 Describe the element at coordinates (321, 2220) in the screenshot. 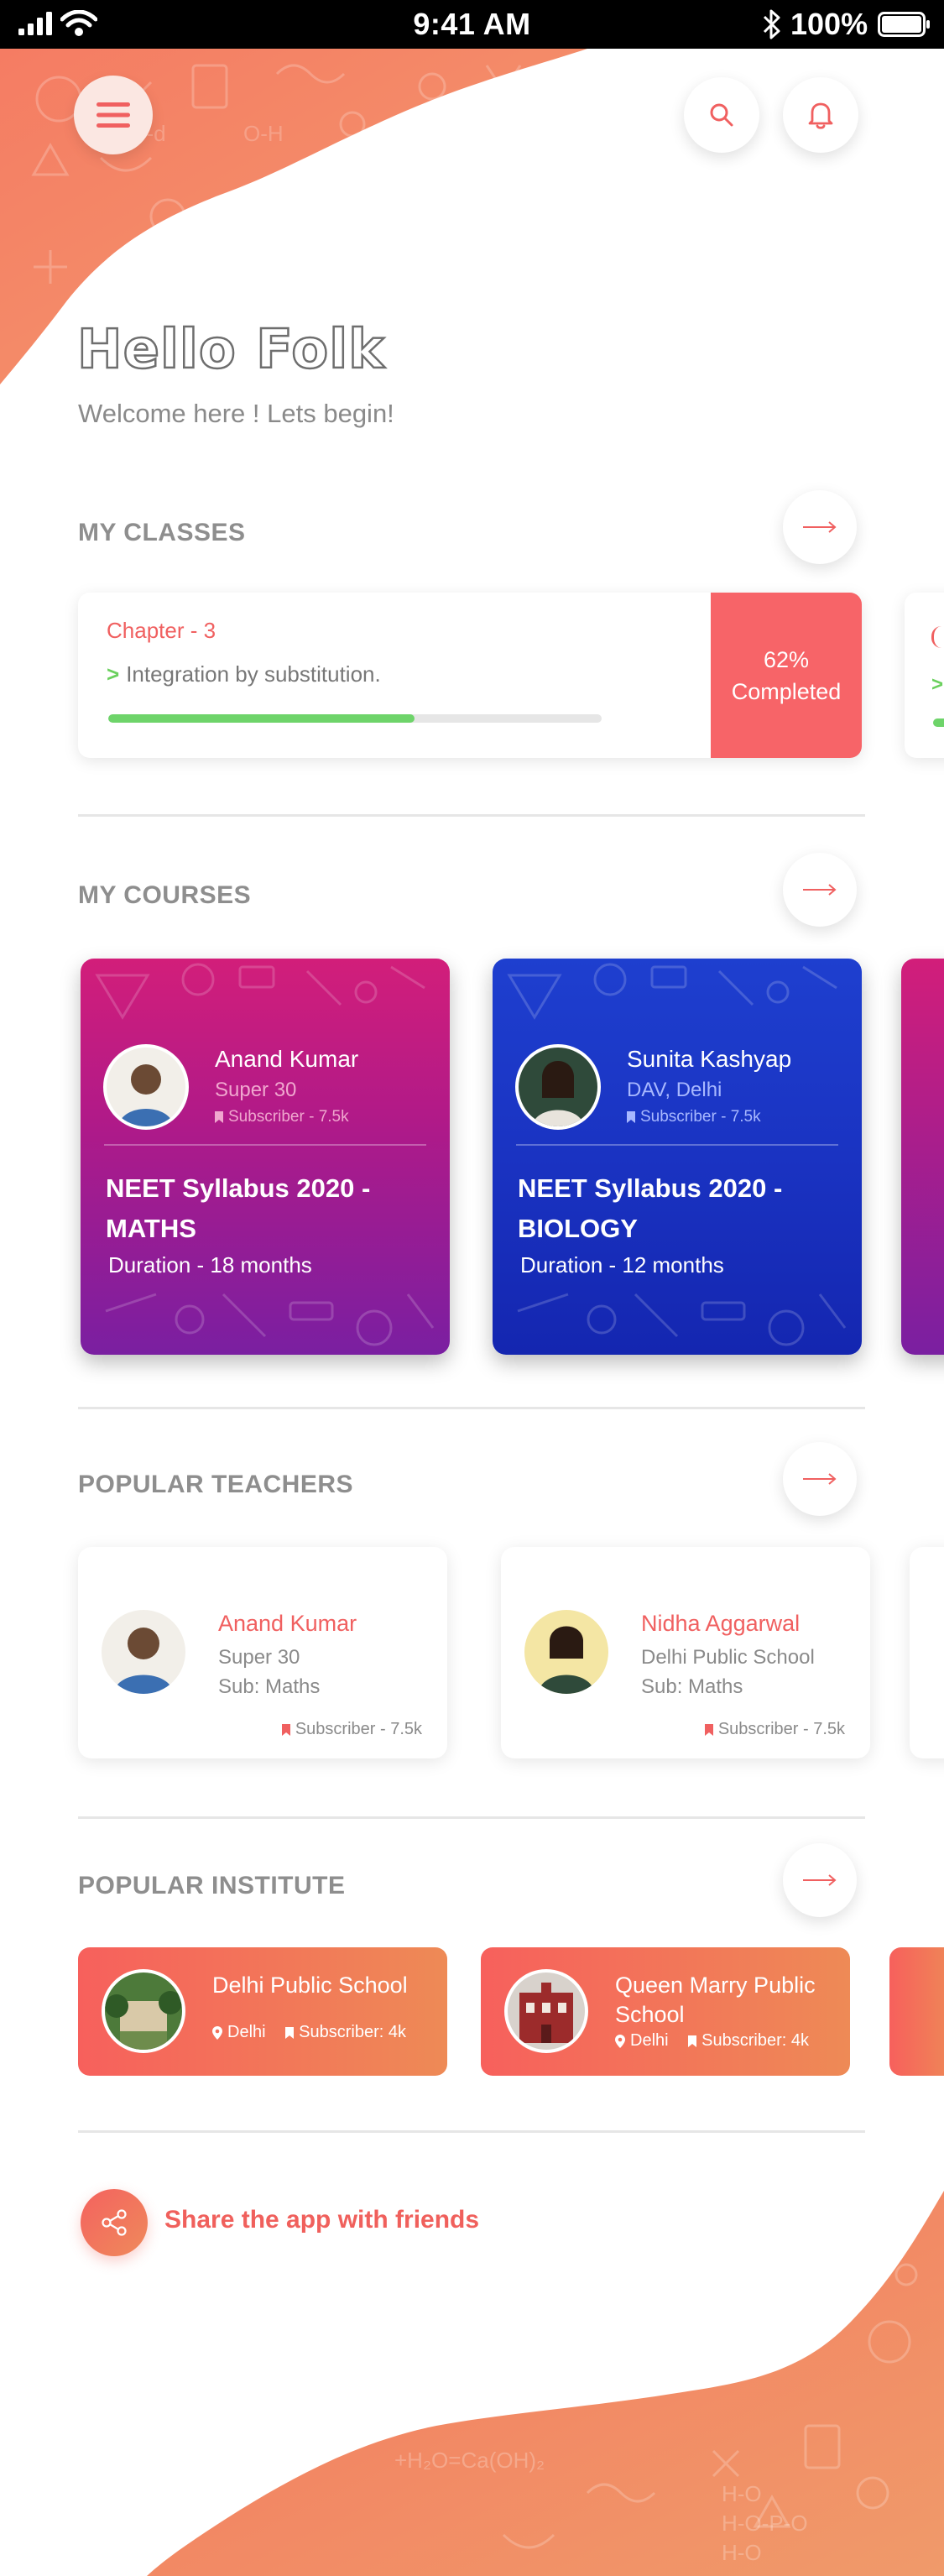

I see `share-app-link: Share the app with friends` at that location.